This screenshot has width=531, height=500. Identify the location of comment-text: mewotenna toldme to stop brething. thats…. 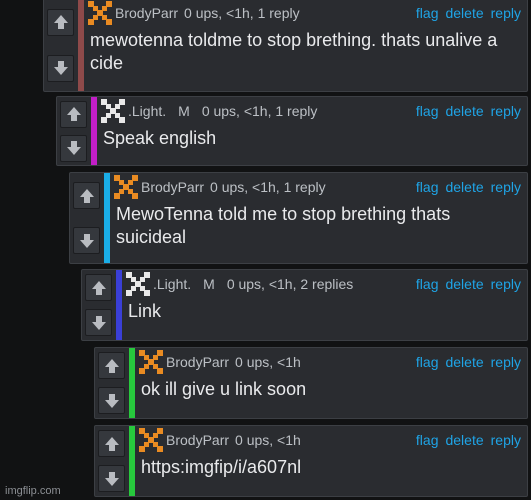
(294, 51).